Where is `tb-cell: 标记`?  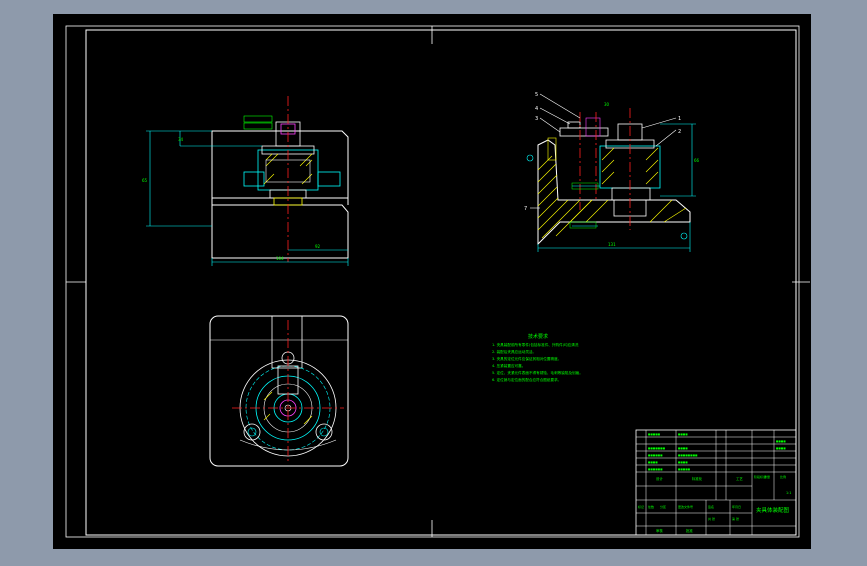 tb-cell: 标记 is located at coordinates (641, 506).